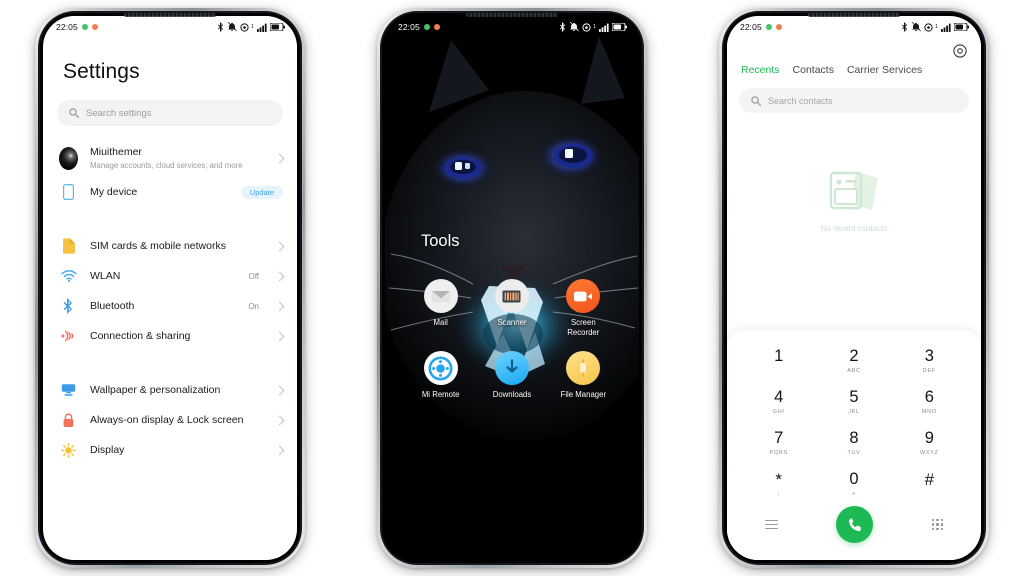  I want to click on settings-row-connection-sharing: Connection & sharing, so click(170, 336).